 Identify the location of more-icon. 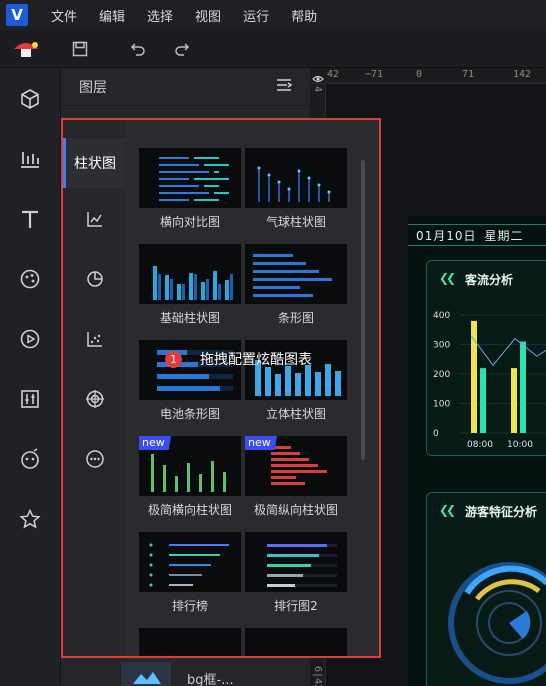
(95, 459).